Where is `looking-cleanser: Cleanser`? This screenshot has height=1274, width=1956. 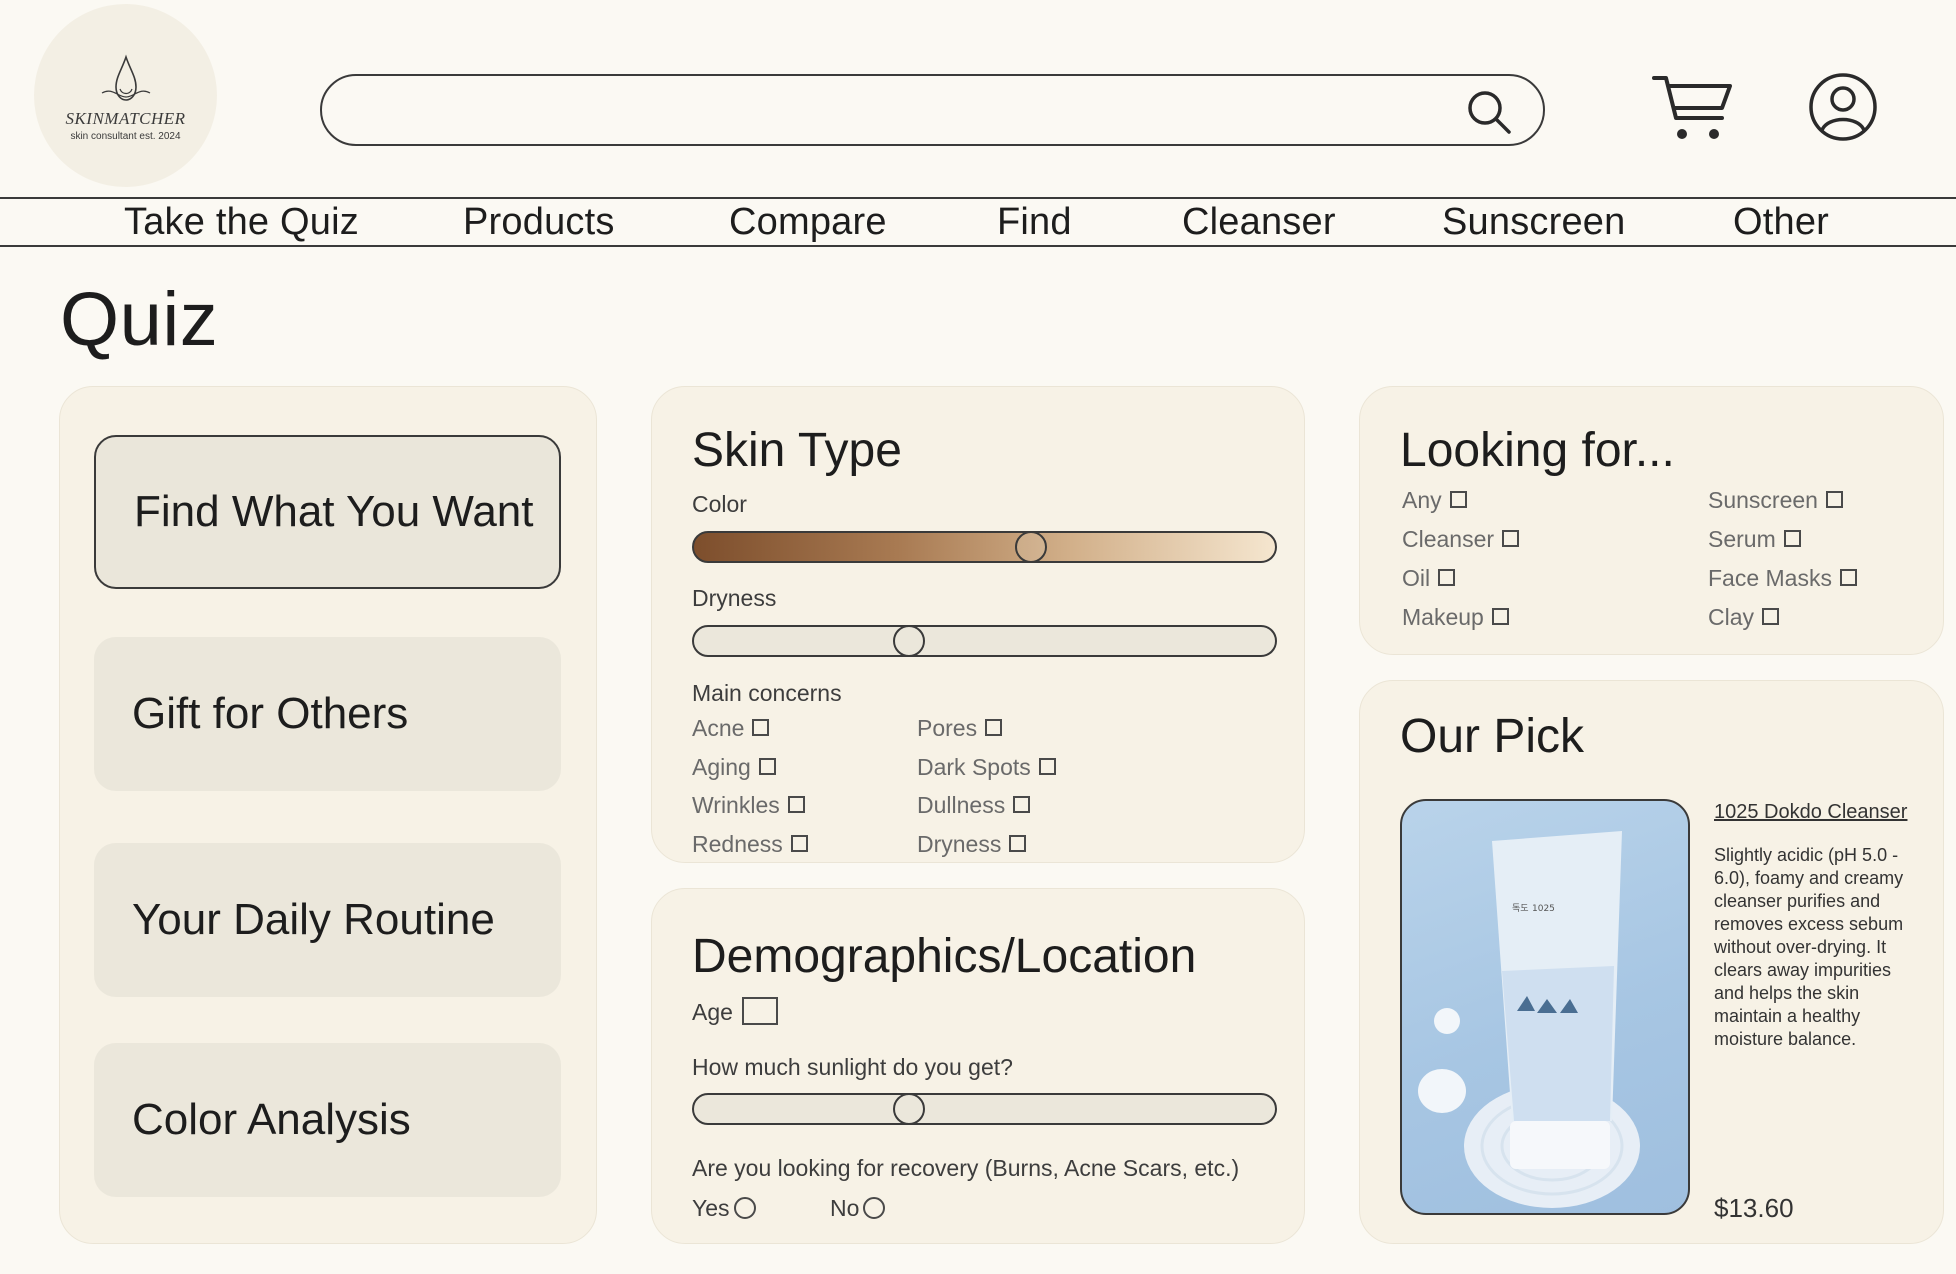
looking-cleanser: Cleanser is located at coordinates (1461, 539).